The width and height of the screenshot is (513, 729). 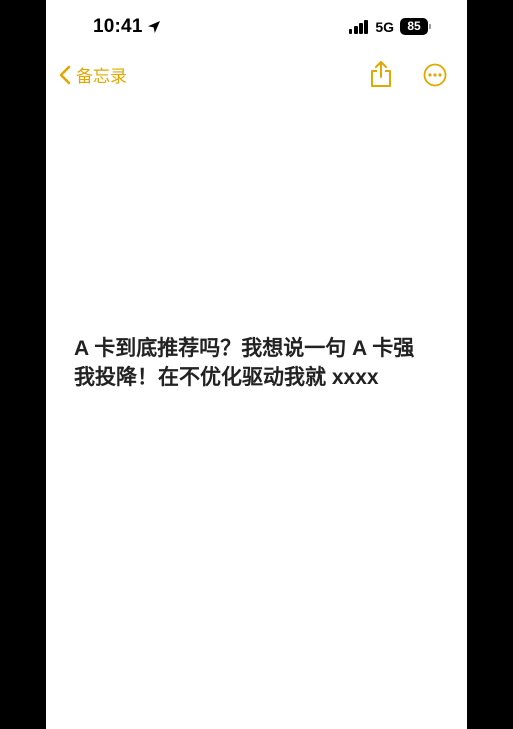 What do you see at coordinates (118, 26) in the screenshot?
I see `status-time-label: 10:41` at bounding box center [118, 26].